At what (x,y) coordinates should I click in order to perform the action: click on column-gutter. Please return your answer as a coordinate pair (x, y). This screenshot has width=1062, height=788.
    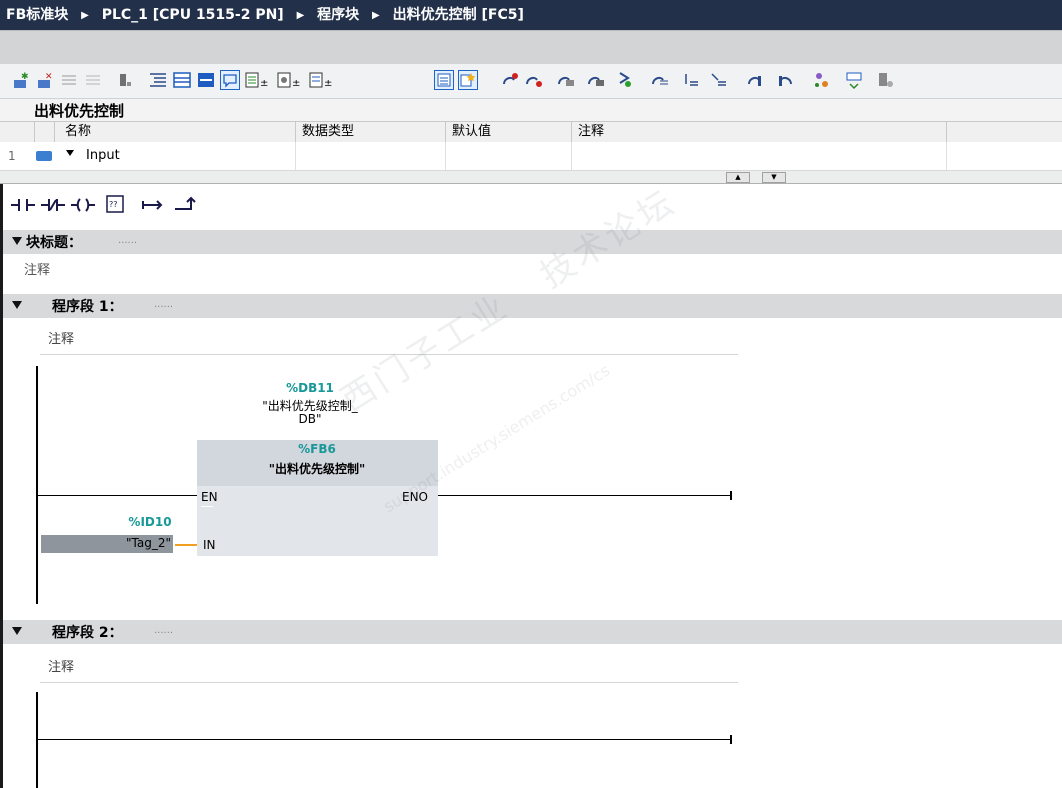
    Looking at the image, I should click on (44, 132).